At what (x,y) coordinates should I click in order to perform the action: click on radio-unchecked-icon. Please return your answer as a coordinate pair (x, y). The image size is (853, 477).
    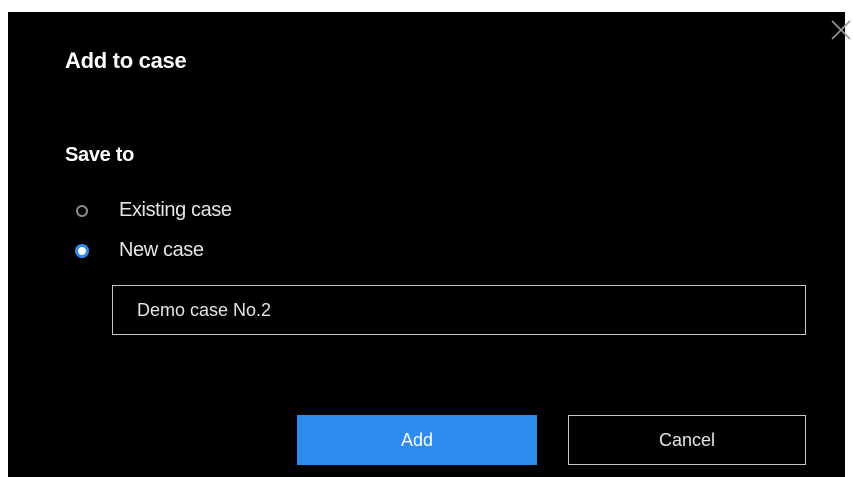
    Looking at the image, I should click on (82, 210).